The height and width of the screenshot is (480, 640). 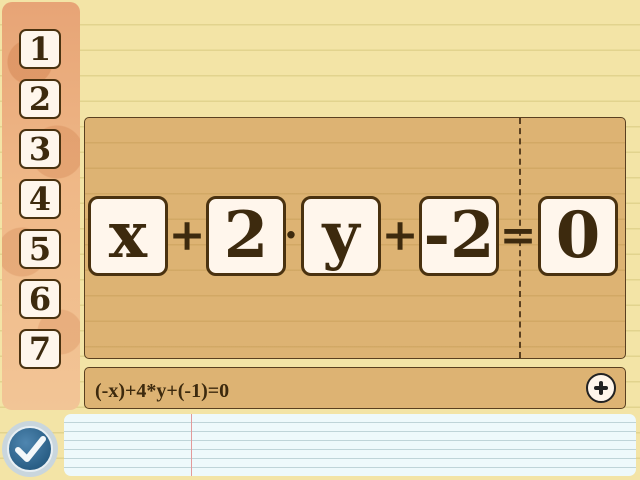 What do you see at coordinates (40, 349) in the screenshot?
I see `level-button-7: 7` at bounding box center [40, 349].